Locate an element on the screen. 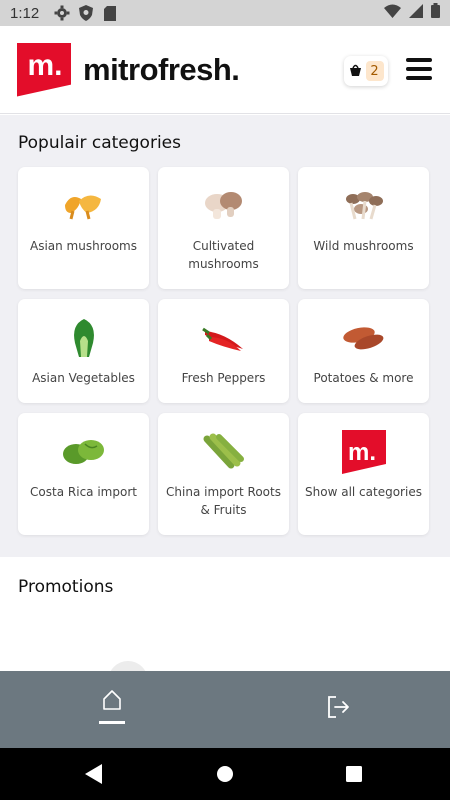 The image size is (450, 800). svg-text: m. is located at coordinates (362, 452).